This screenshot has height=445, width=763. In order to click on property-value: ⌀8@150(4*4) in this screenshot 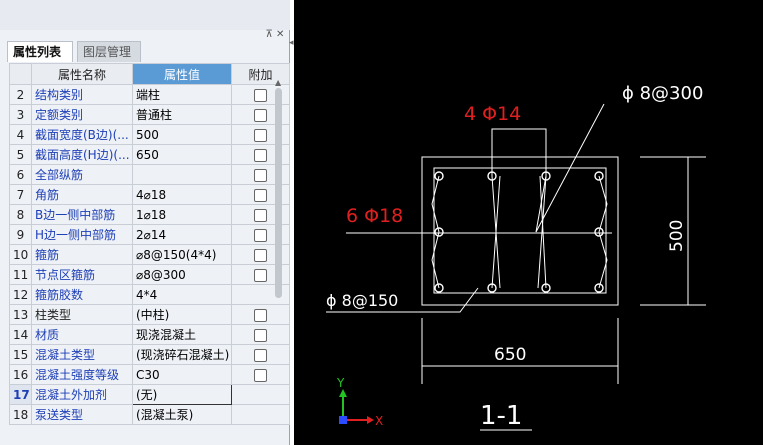, I will do `click(182, 254)`.